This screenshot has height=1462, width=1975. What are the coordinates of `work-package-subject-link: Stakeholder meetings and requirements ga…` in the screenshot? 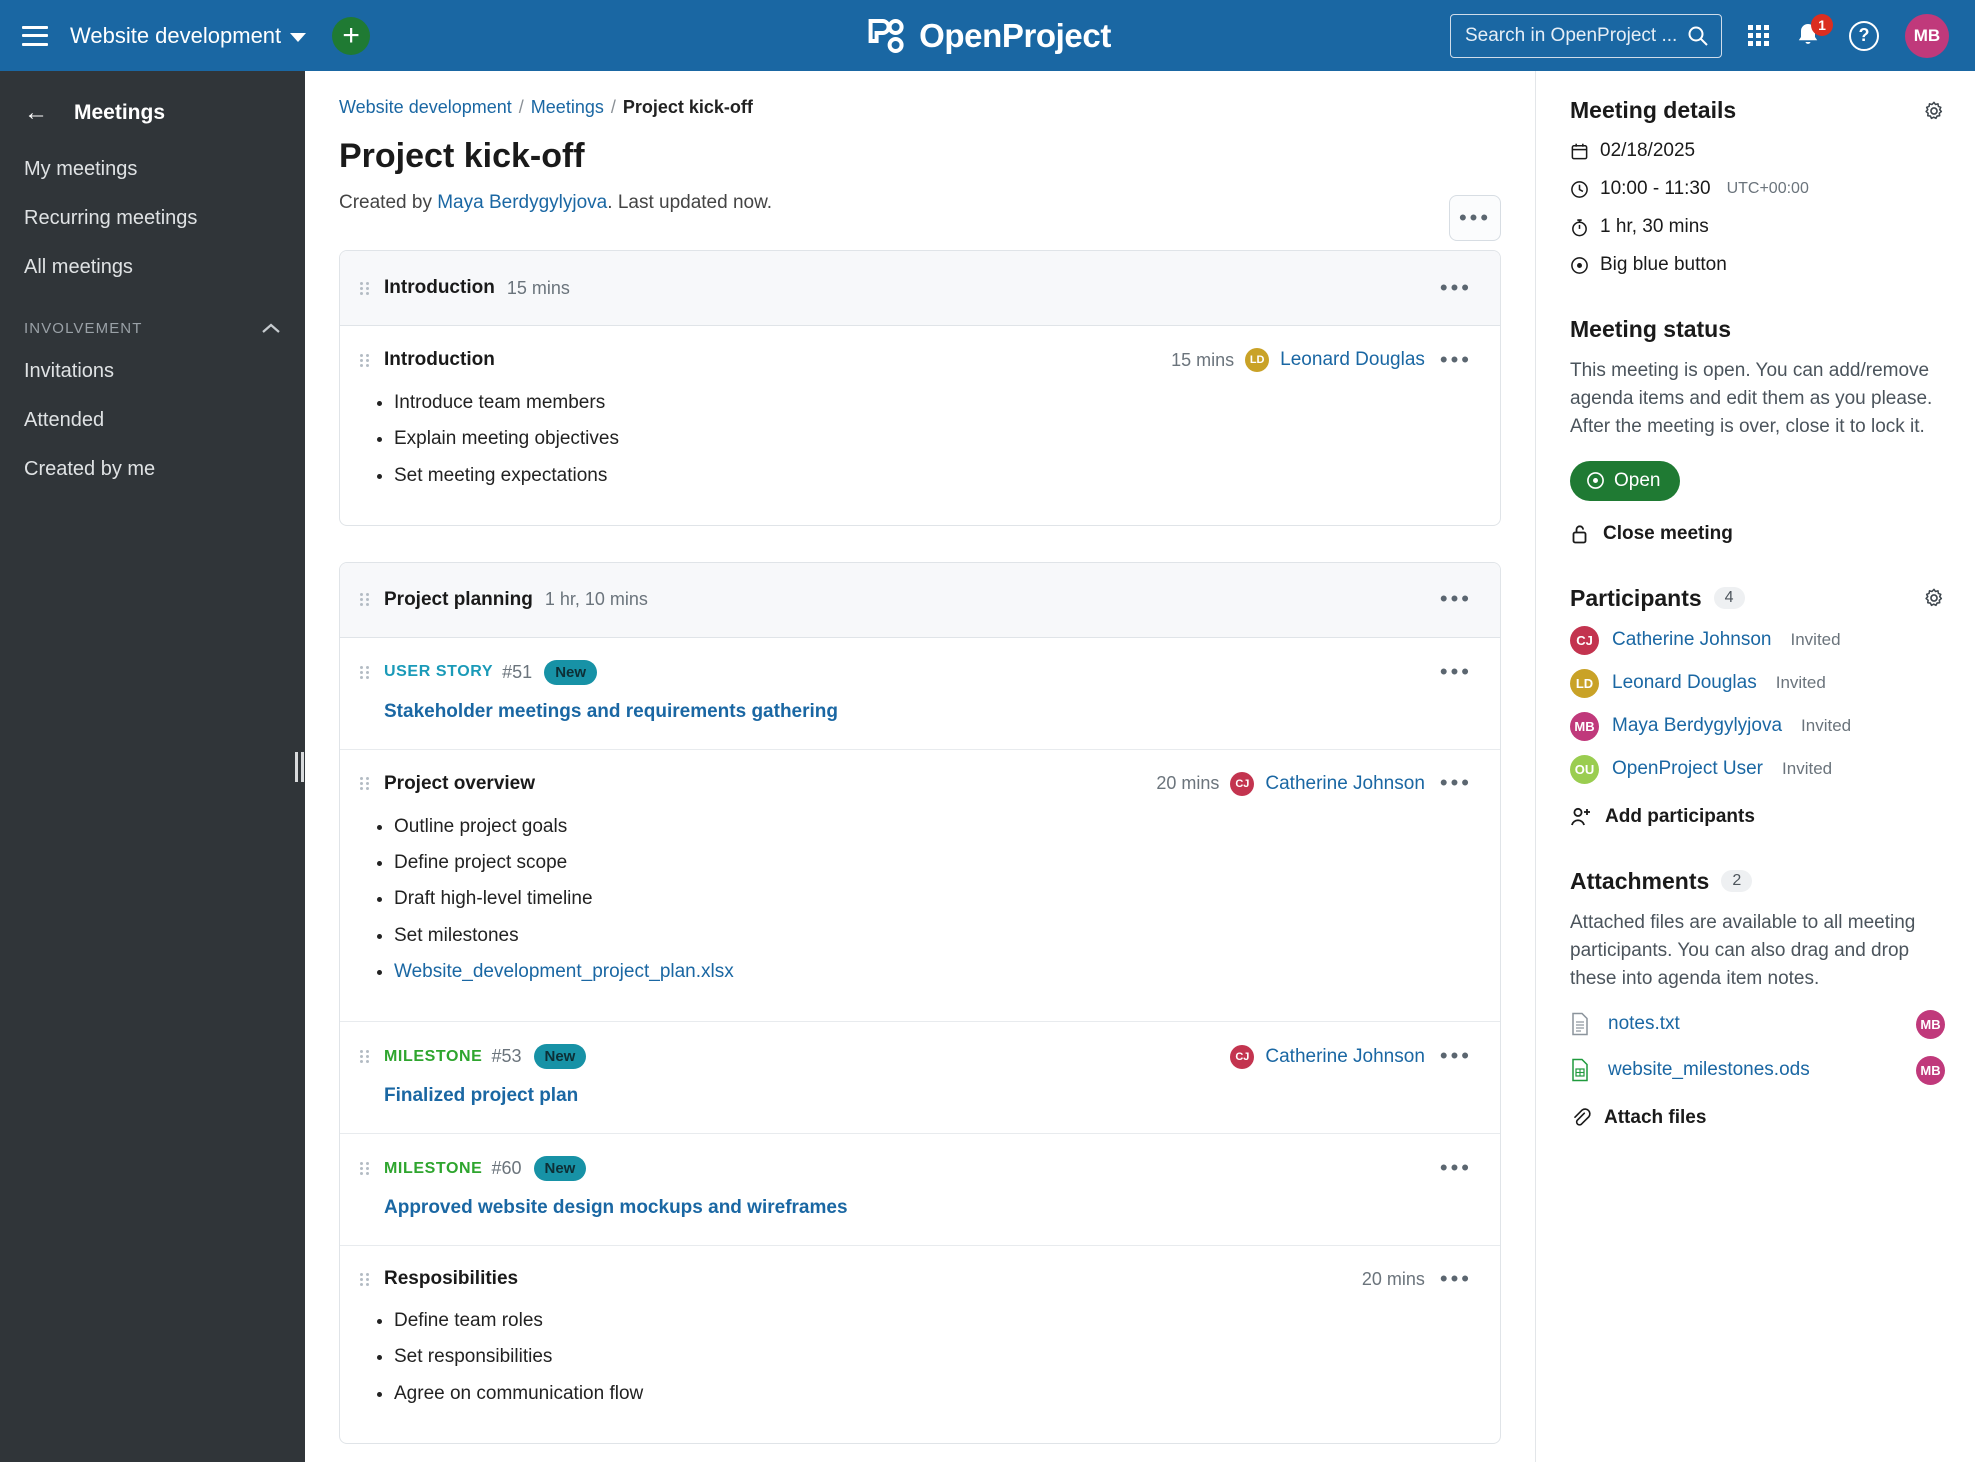 It's located at (930, 712).